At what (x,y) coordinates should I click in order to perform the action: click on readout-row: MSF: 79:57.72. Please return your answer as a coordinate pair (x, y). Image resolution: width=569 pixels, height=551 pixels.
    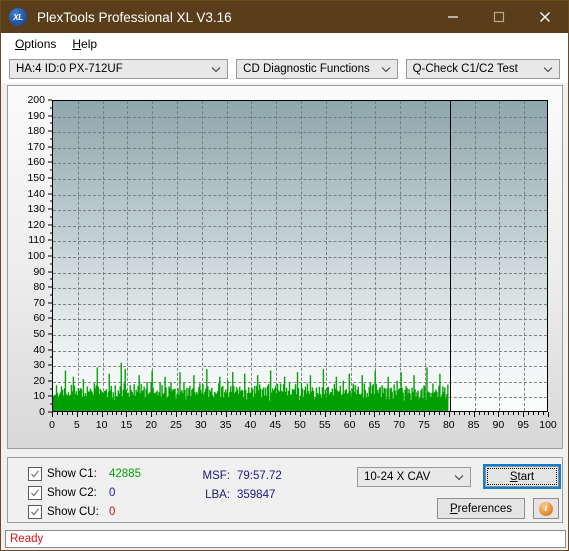
    Looking at the image, I should click on (238, 475).